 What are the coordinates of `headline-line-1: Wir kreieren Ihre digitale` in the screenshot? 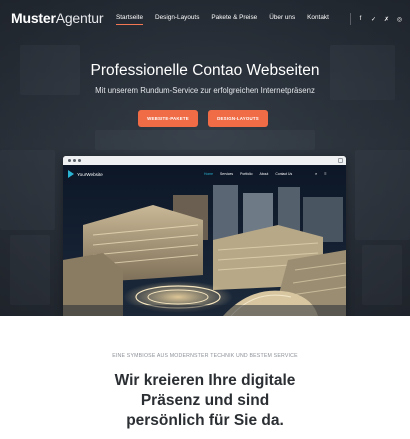 It's located at (205, 380).